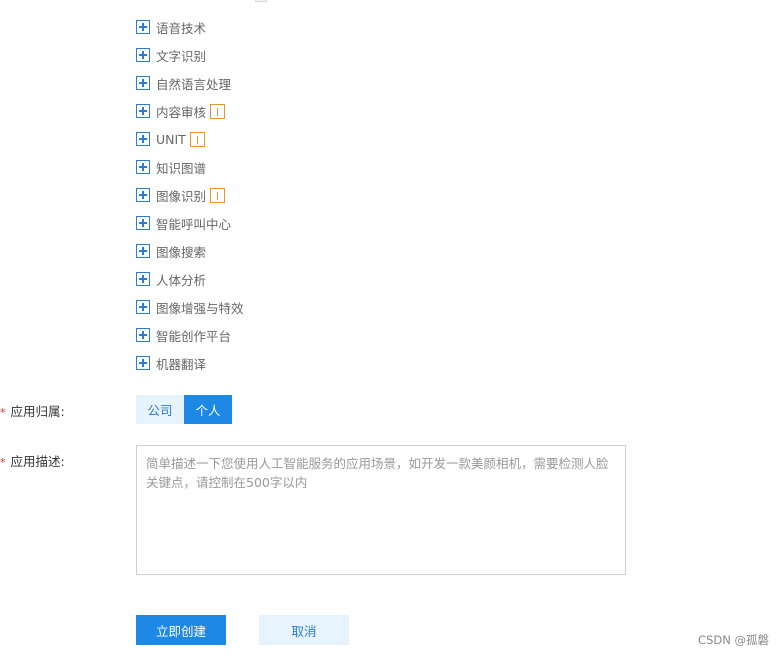 This screenshot has height=655, width=783. I want to click on tree-item-label: 图像搜索, so click(181, 252).